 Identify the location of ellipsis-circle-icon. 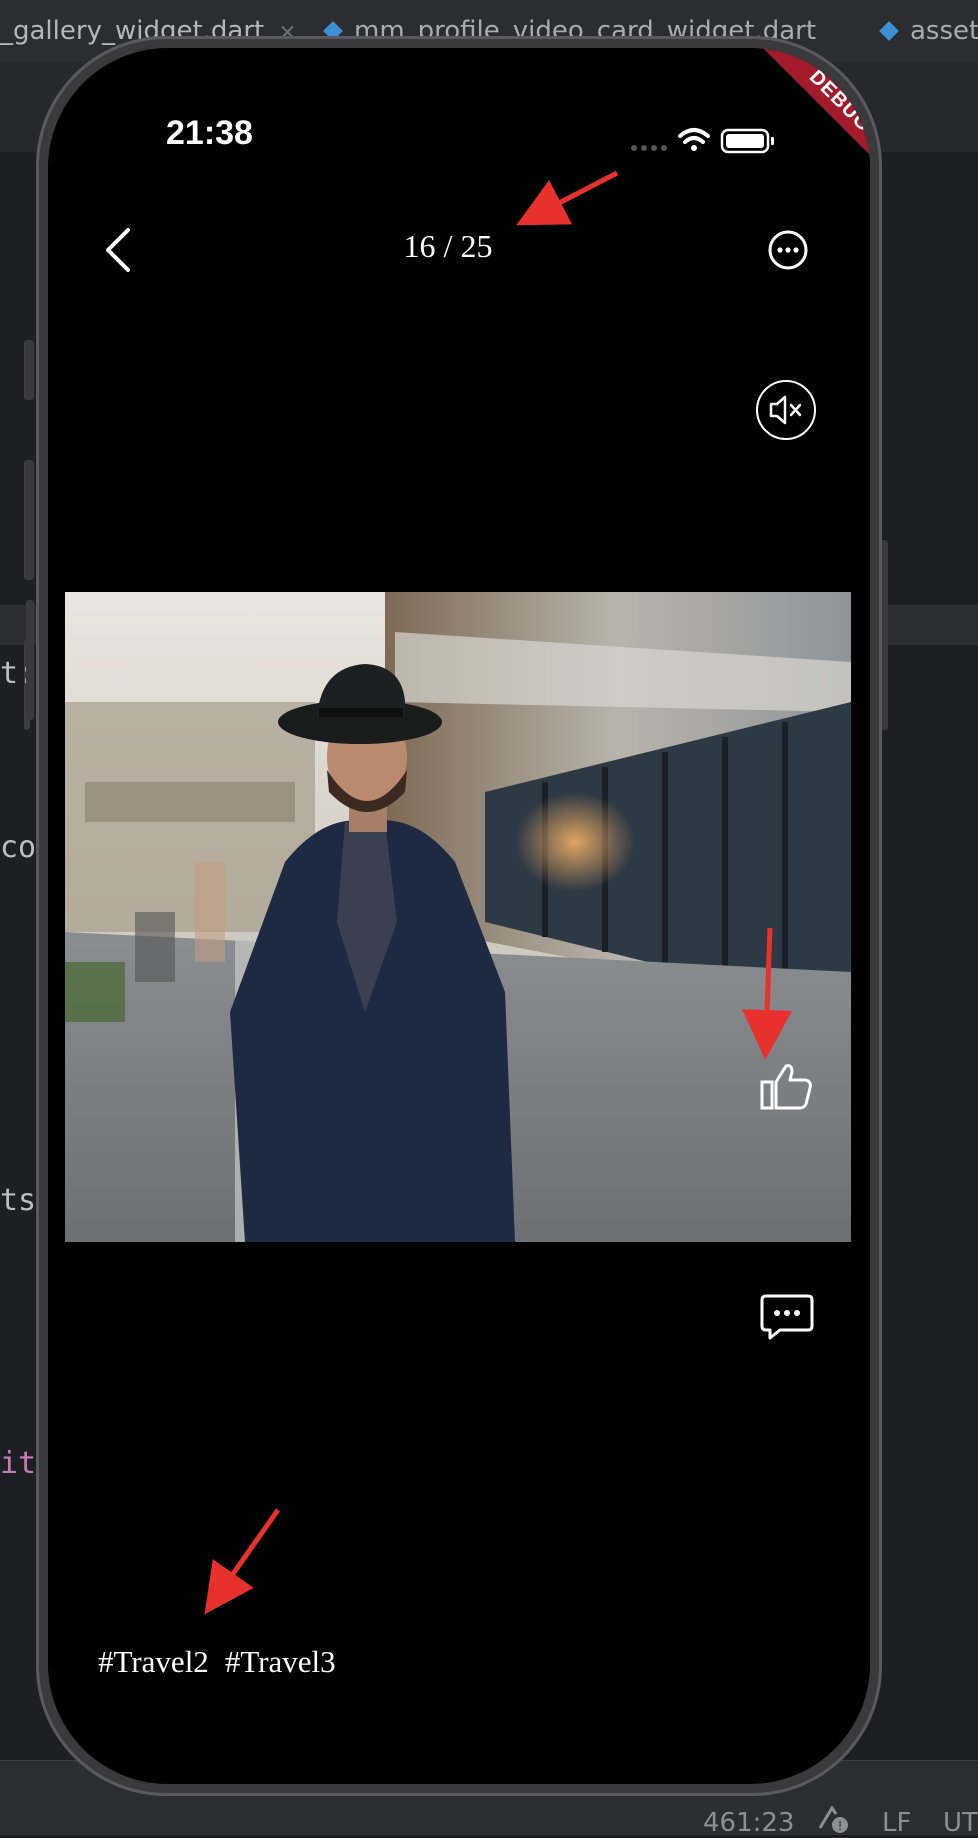
(788, 250).